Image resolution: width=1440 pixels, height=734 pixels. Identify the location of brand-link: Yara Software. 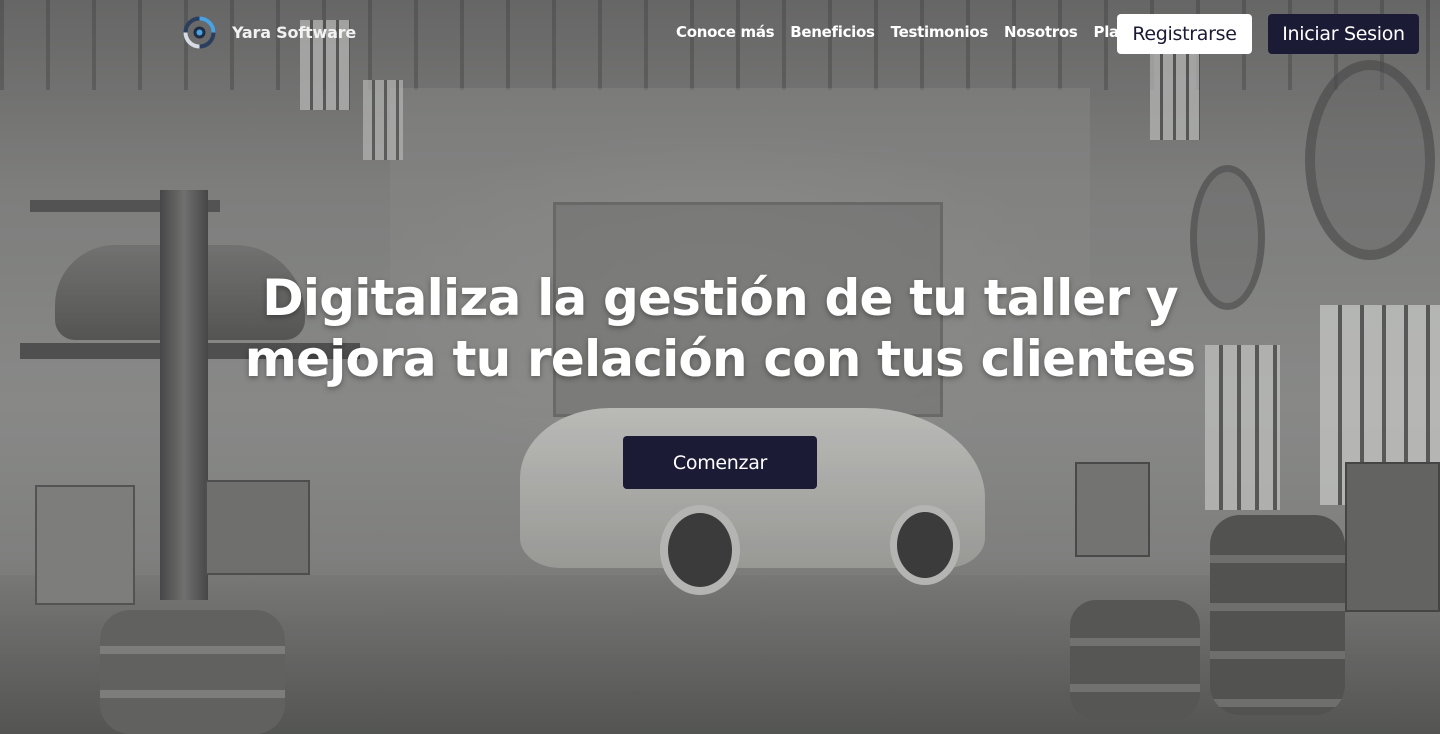
(269, 32).